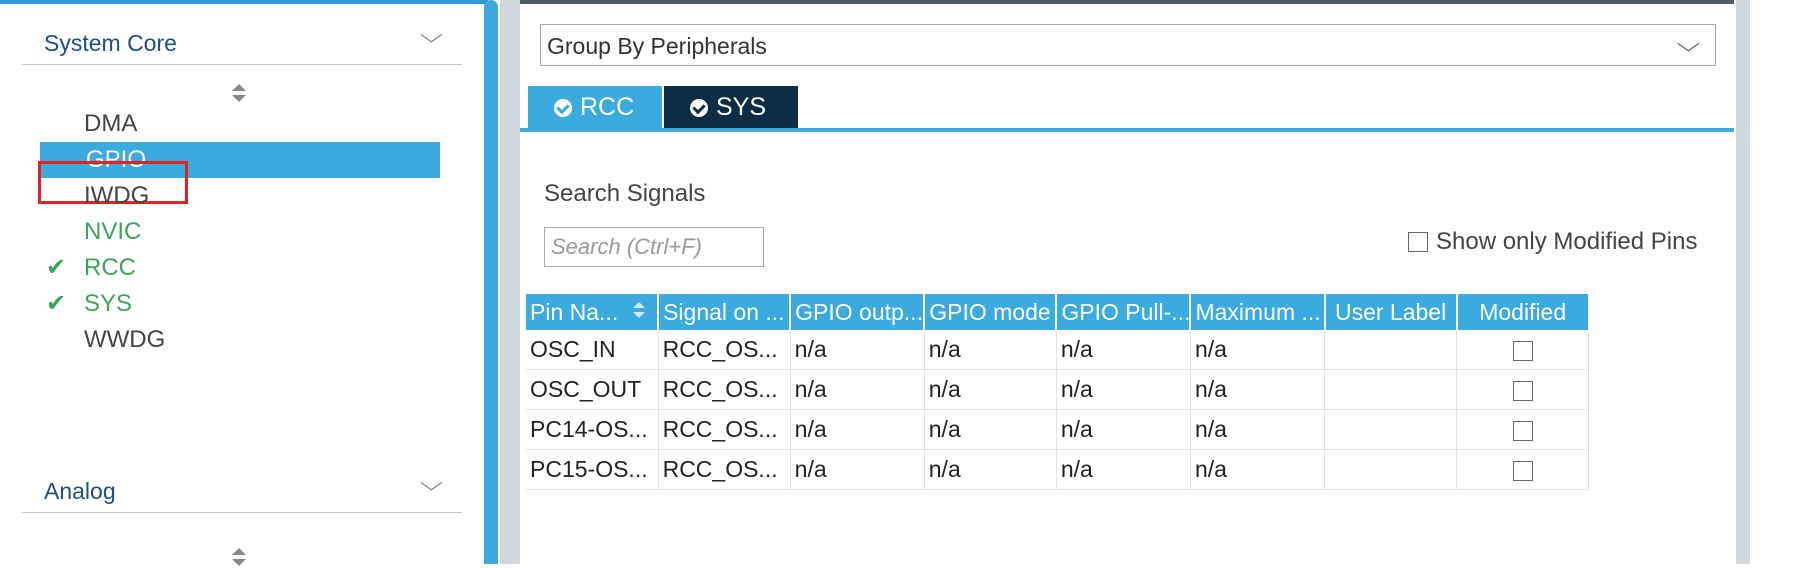  What do you see at coordinates (1567, 241) in the screenshot?
I see `checkbox-label: Show only Modified Pins` at bounding box center [1567, 241].